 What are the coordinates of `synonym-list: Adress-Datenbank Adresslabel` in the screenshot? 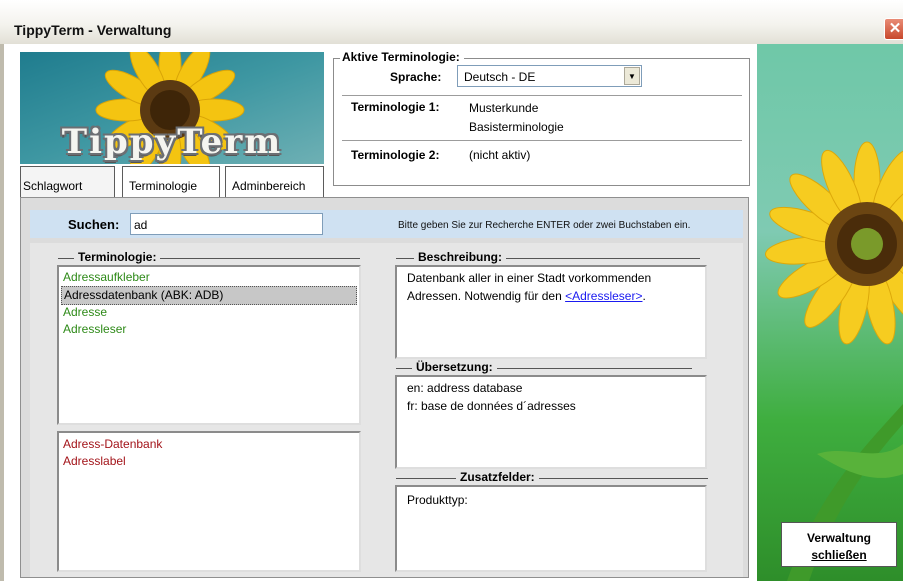 It's located at (209, 501).